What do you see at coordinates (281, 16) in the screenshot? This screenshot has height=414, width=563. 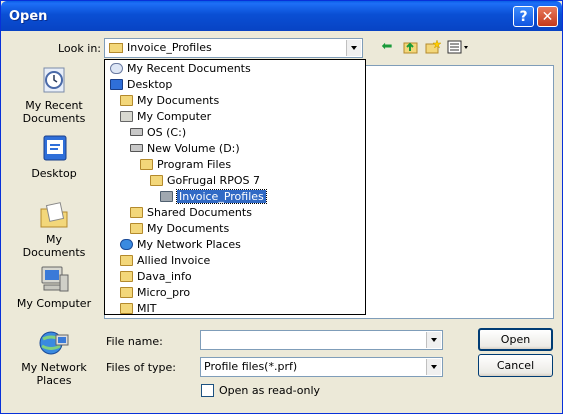 I see `title-bar: Open ? ✕` at bounding box center [281, 16].